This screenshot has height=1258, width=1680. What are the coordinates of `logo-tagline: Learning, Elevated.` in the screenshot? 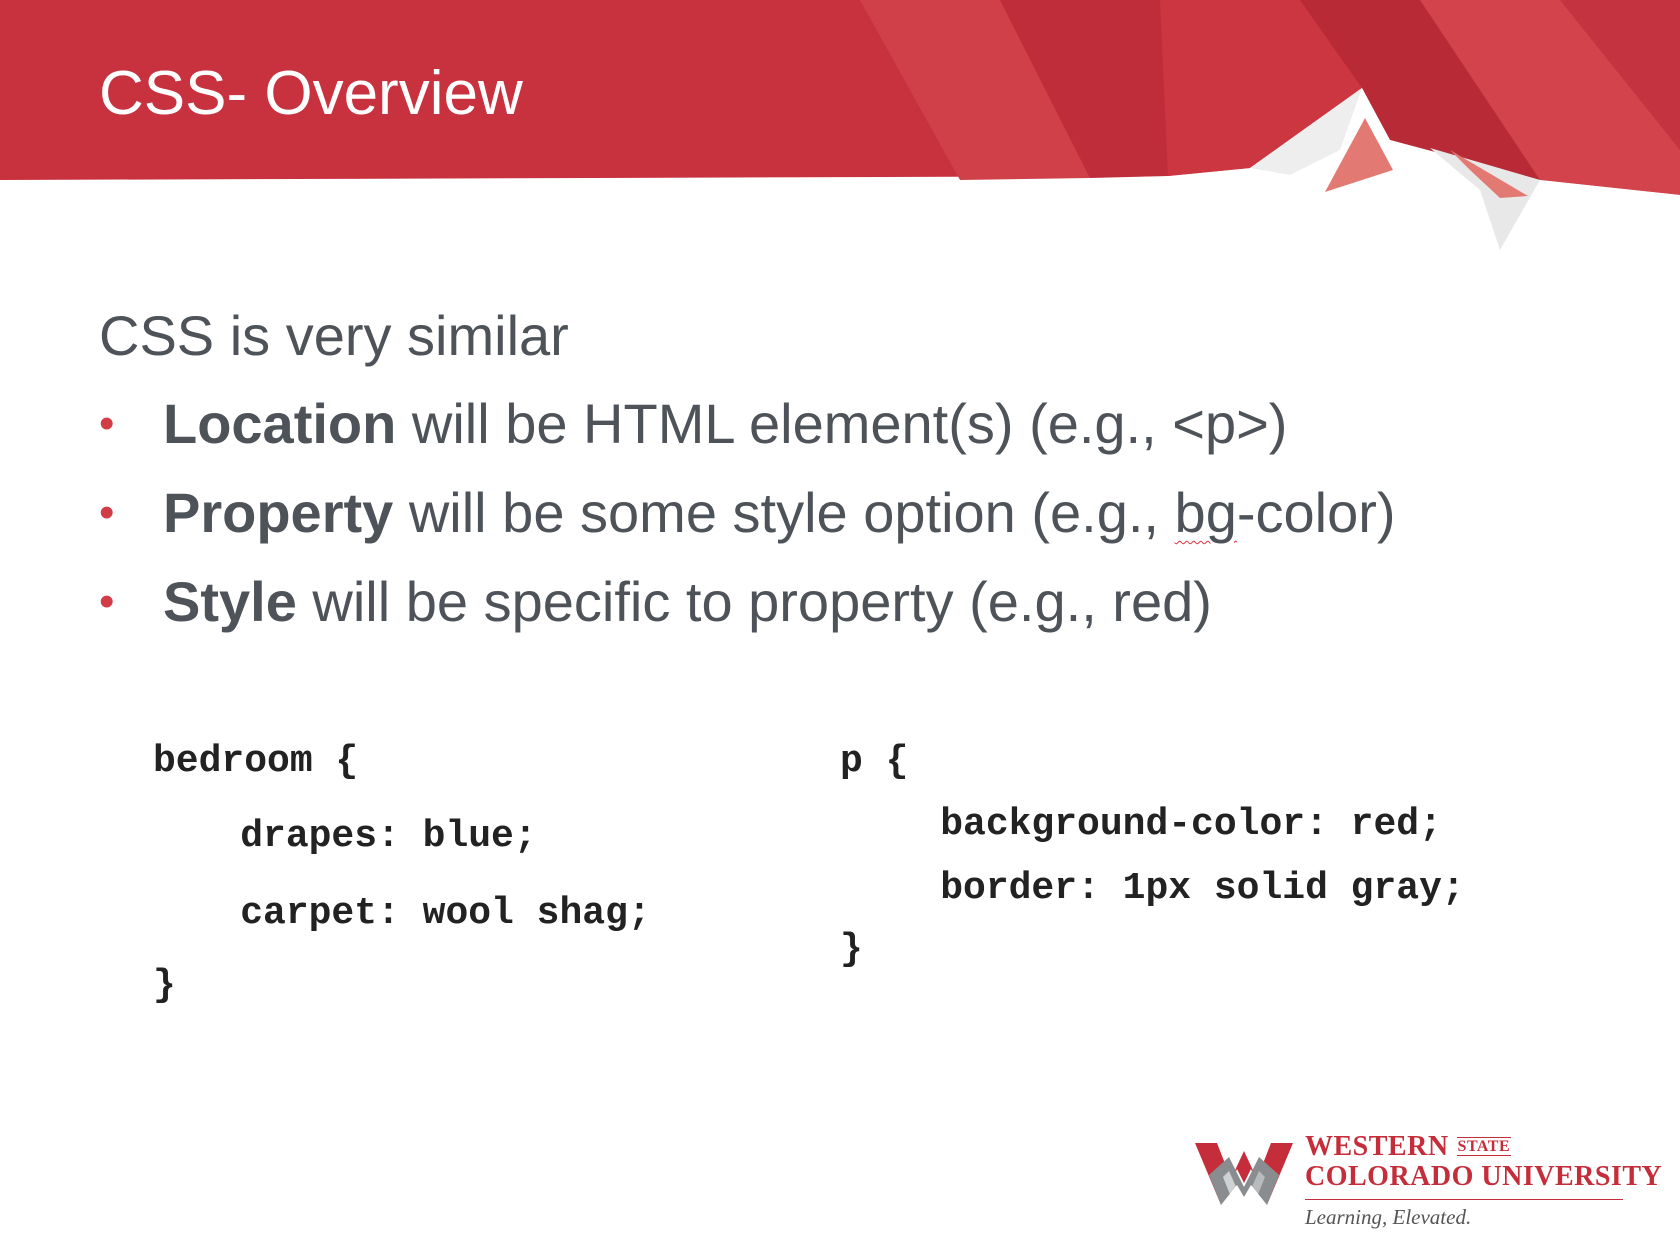 It's located at (1388, 1217).